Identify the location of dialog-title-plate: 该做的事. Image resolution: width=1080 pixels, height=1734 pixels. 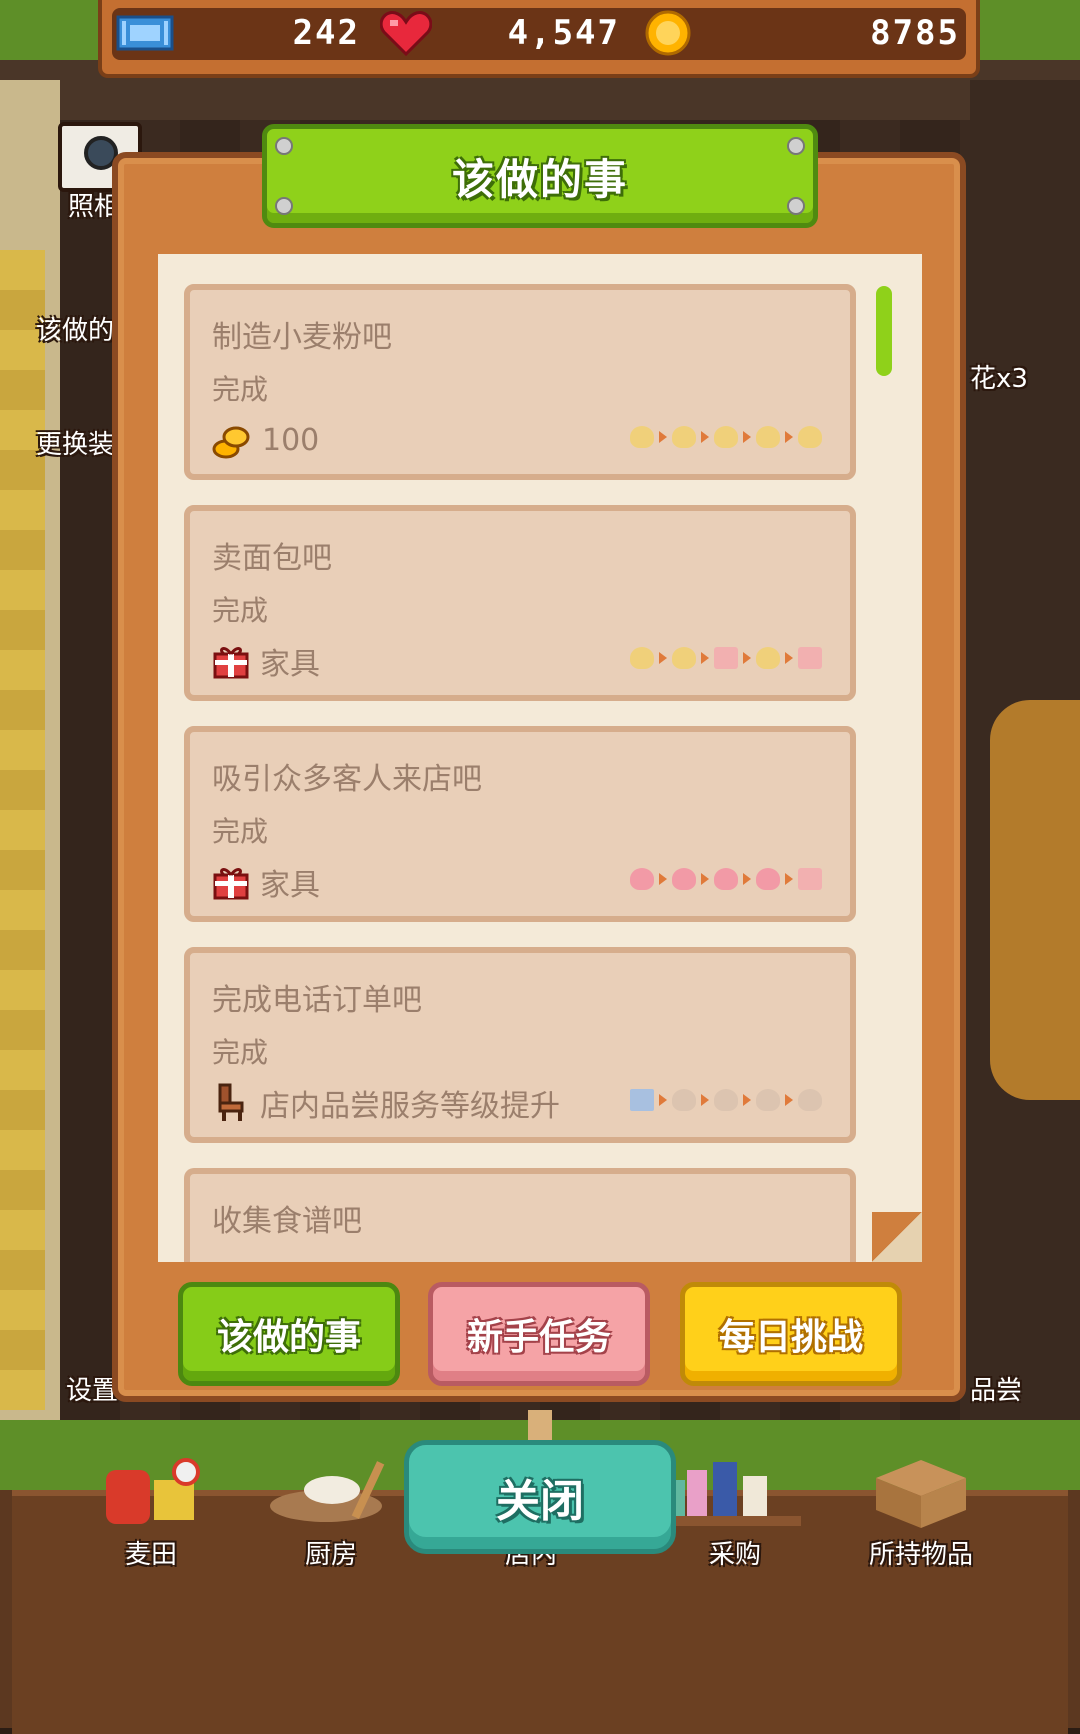
(540, 176).